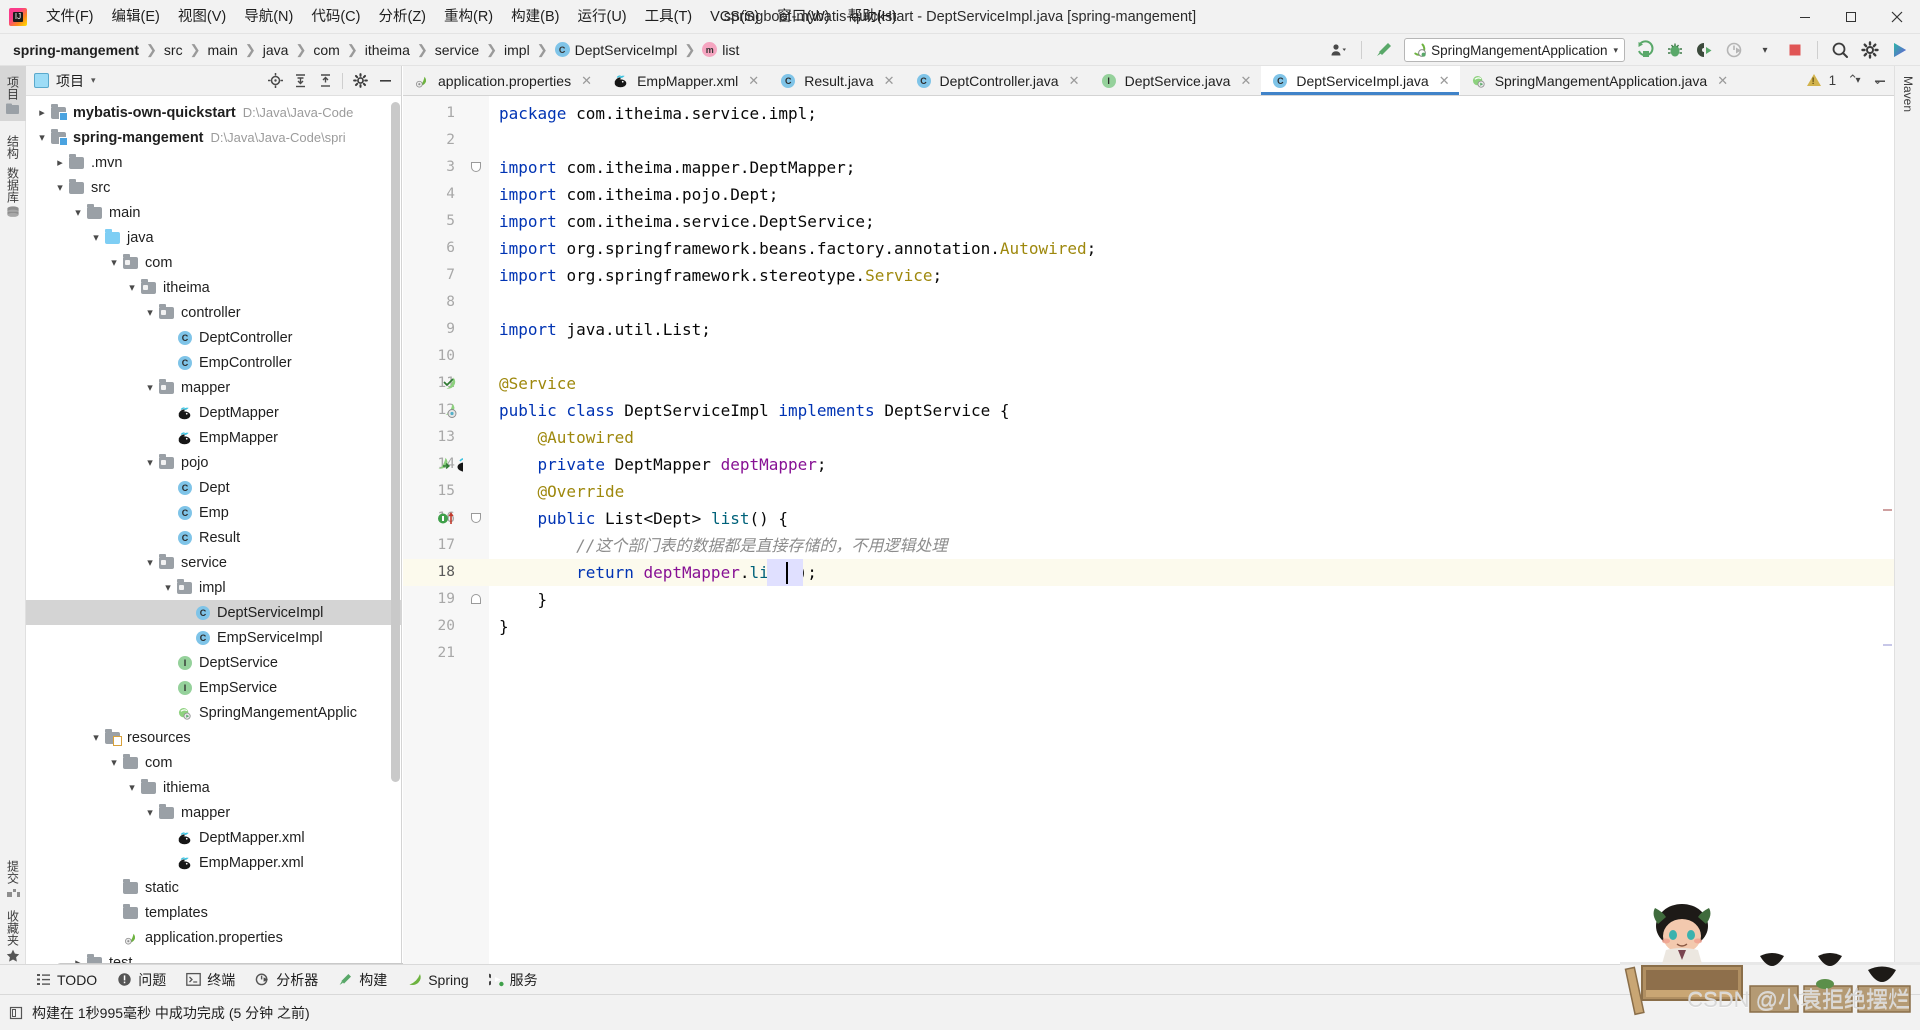  I want to click on tree-node-src: ▾ src, so click(213, 187).